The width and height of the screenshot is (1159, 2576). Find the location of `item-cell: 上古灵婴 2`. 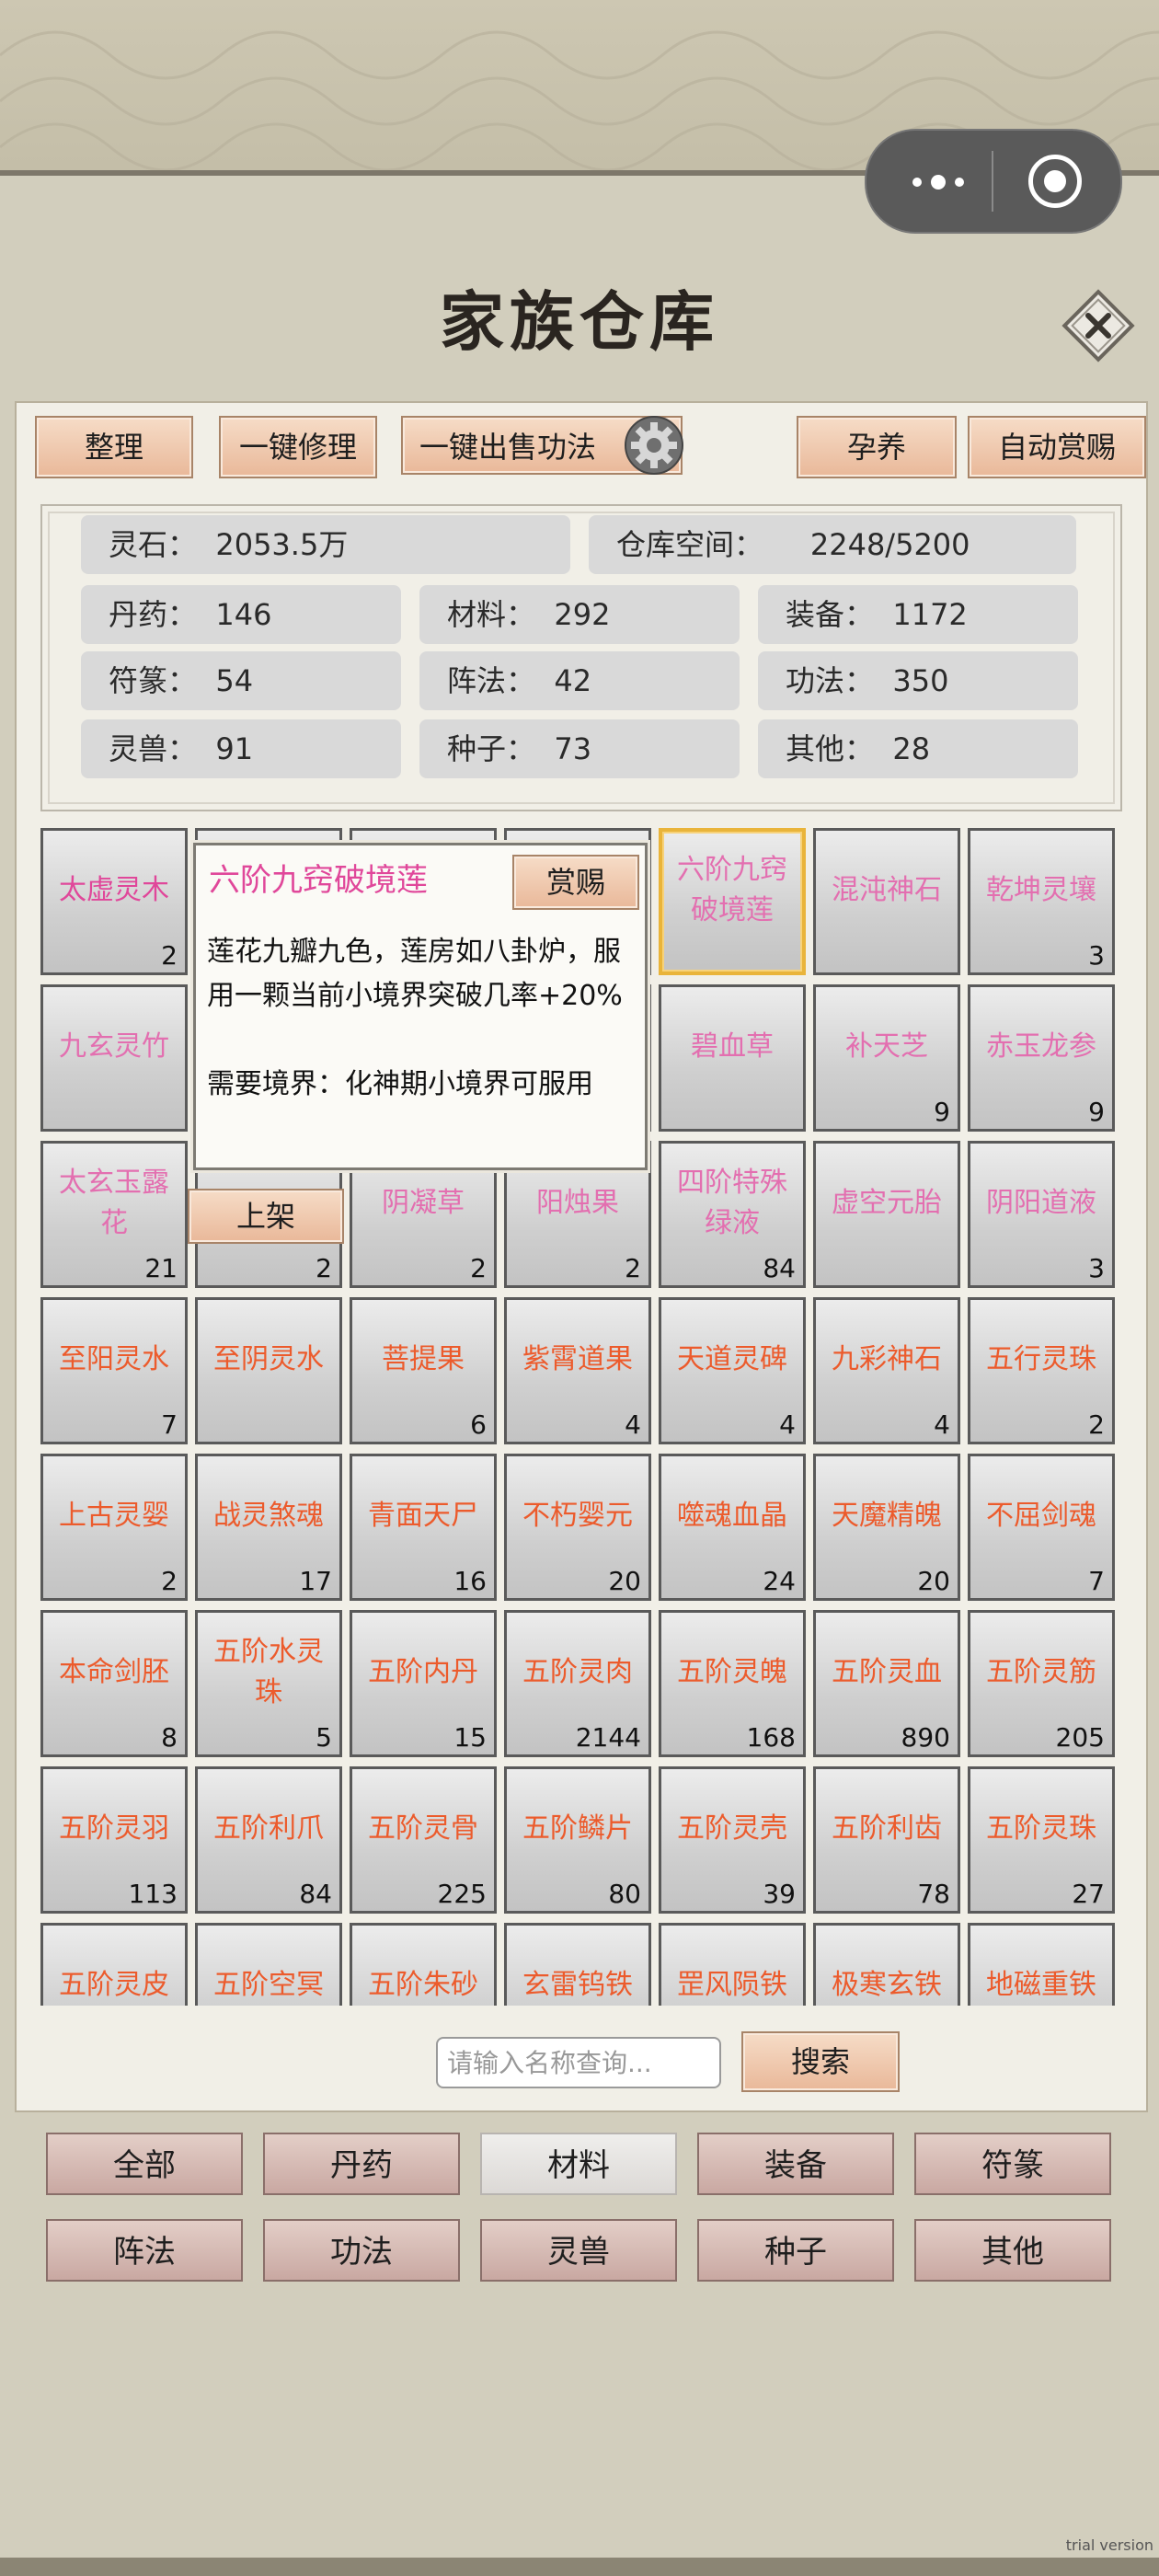

item-cell: 上古灵婴 2 is located at coordinates (114, 1527).